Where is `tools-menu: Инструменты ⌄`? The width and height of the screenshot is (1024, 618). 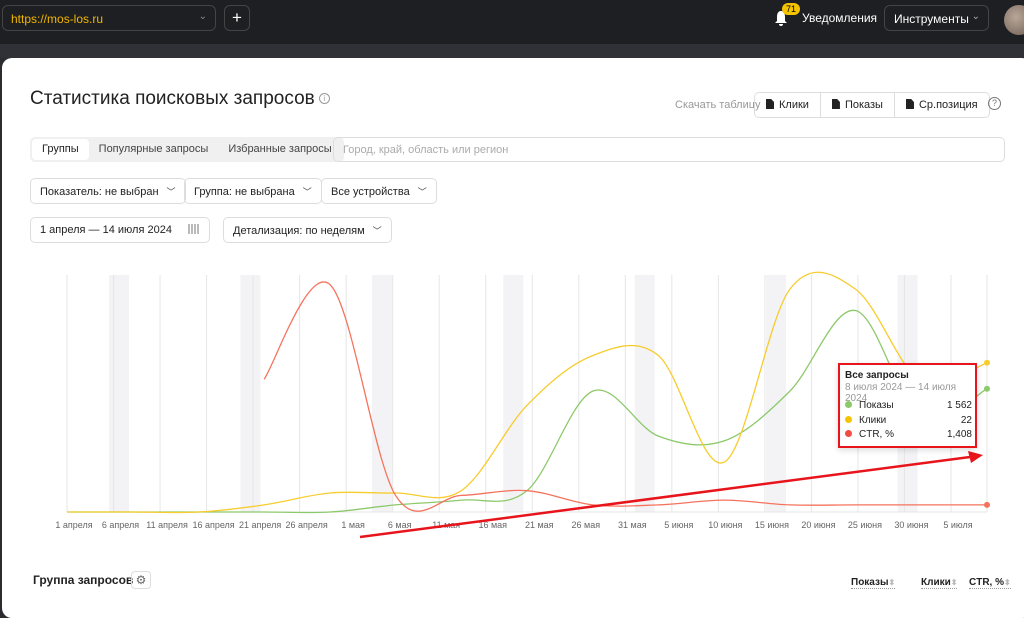 tools-menu: Инструменты ⌄ is located at coordinates (936, 18).